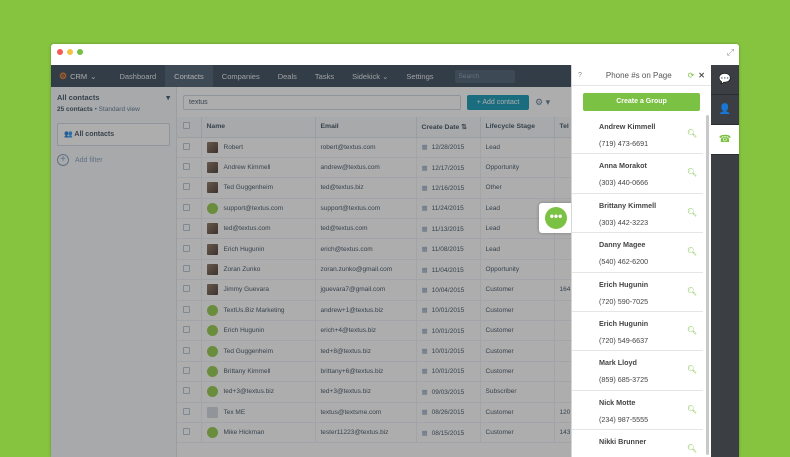 The height and width of the screenshot is (457, 790). What do you see at coordinates (624, 262) in the screenshot?
I see `phone-number: (540) 462-6200` at bounding box center [624, 262].